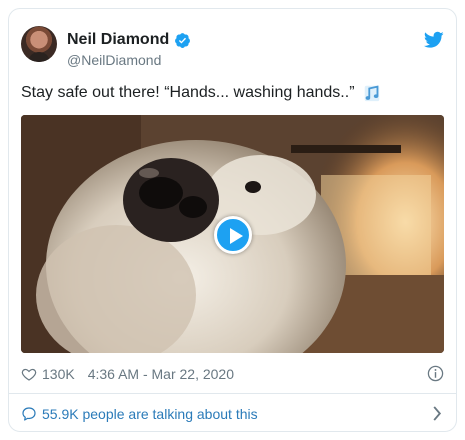 This screenshot has width=465, height=440. What do you see at coordinates (29, 413) in the screenshot?
I see `speech-bubble-icon` at bounding box center [29, 413].